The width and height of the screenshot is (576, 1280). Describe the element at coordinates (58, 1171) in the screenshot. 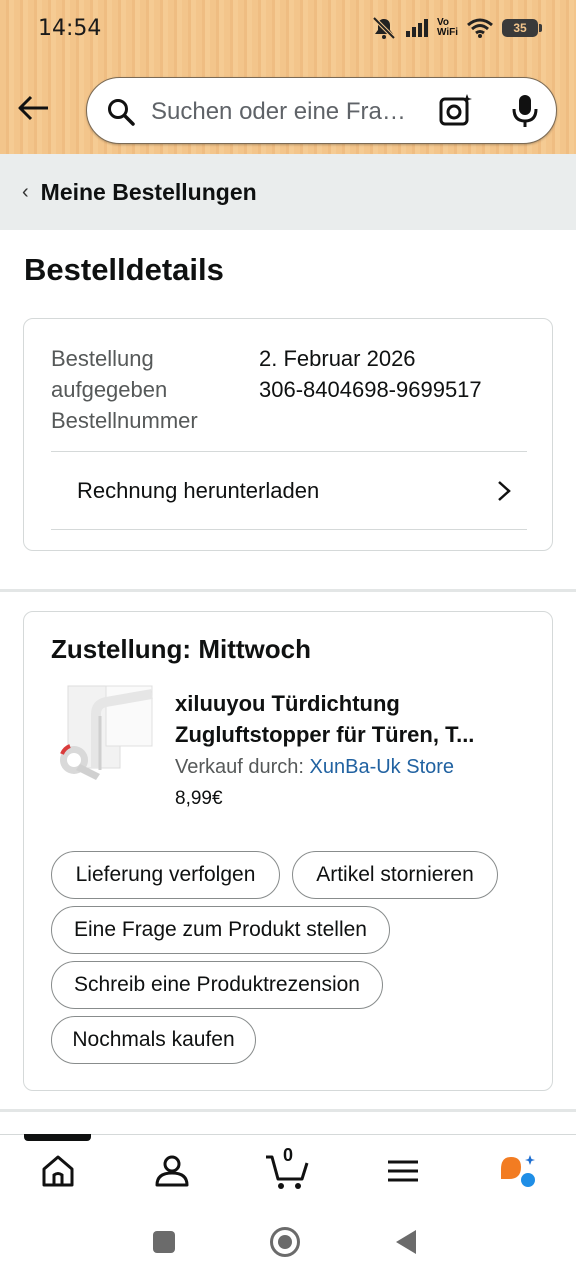

I see `home-icon` at that location.